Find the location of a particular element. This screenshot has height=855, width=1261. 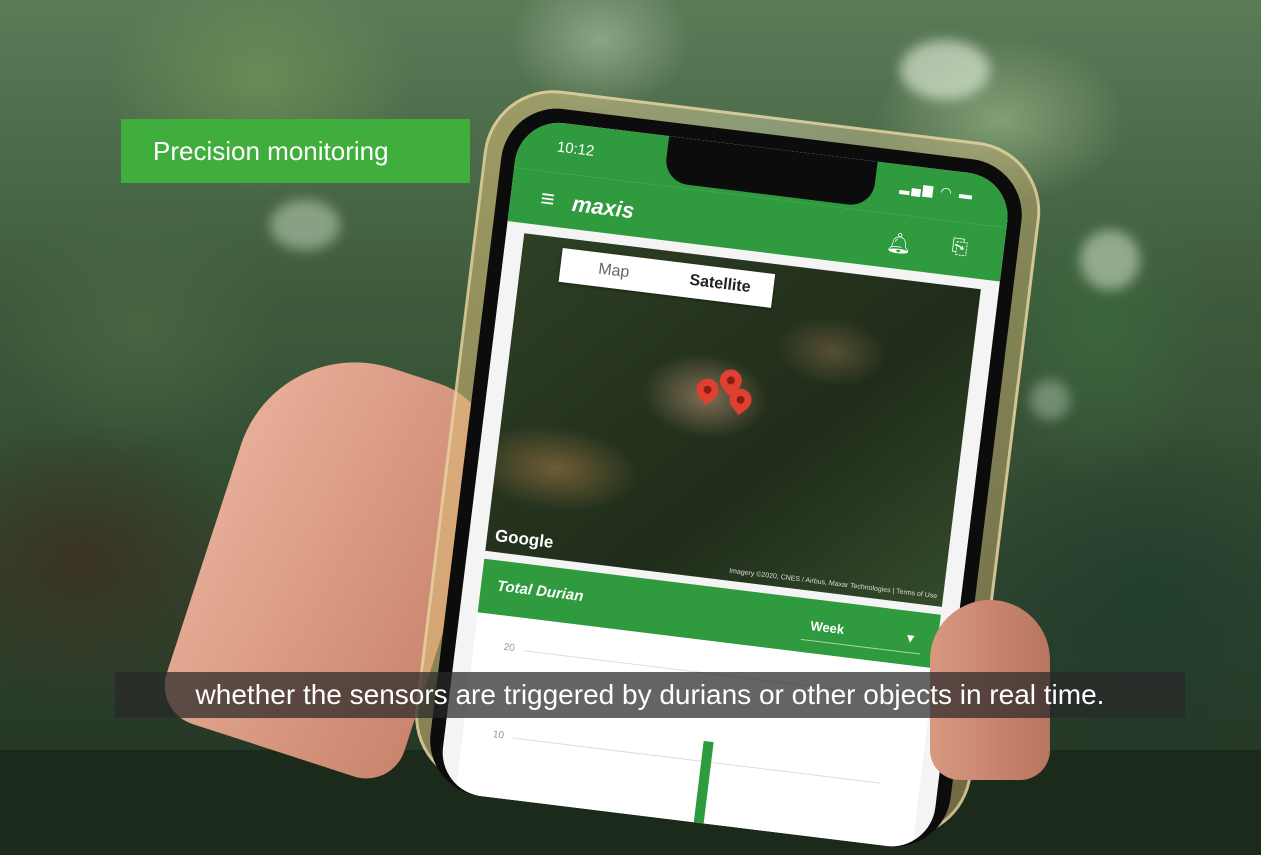

bell-icon: 🔔︎ is located at coordinates (899, 243).